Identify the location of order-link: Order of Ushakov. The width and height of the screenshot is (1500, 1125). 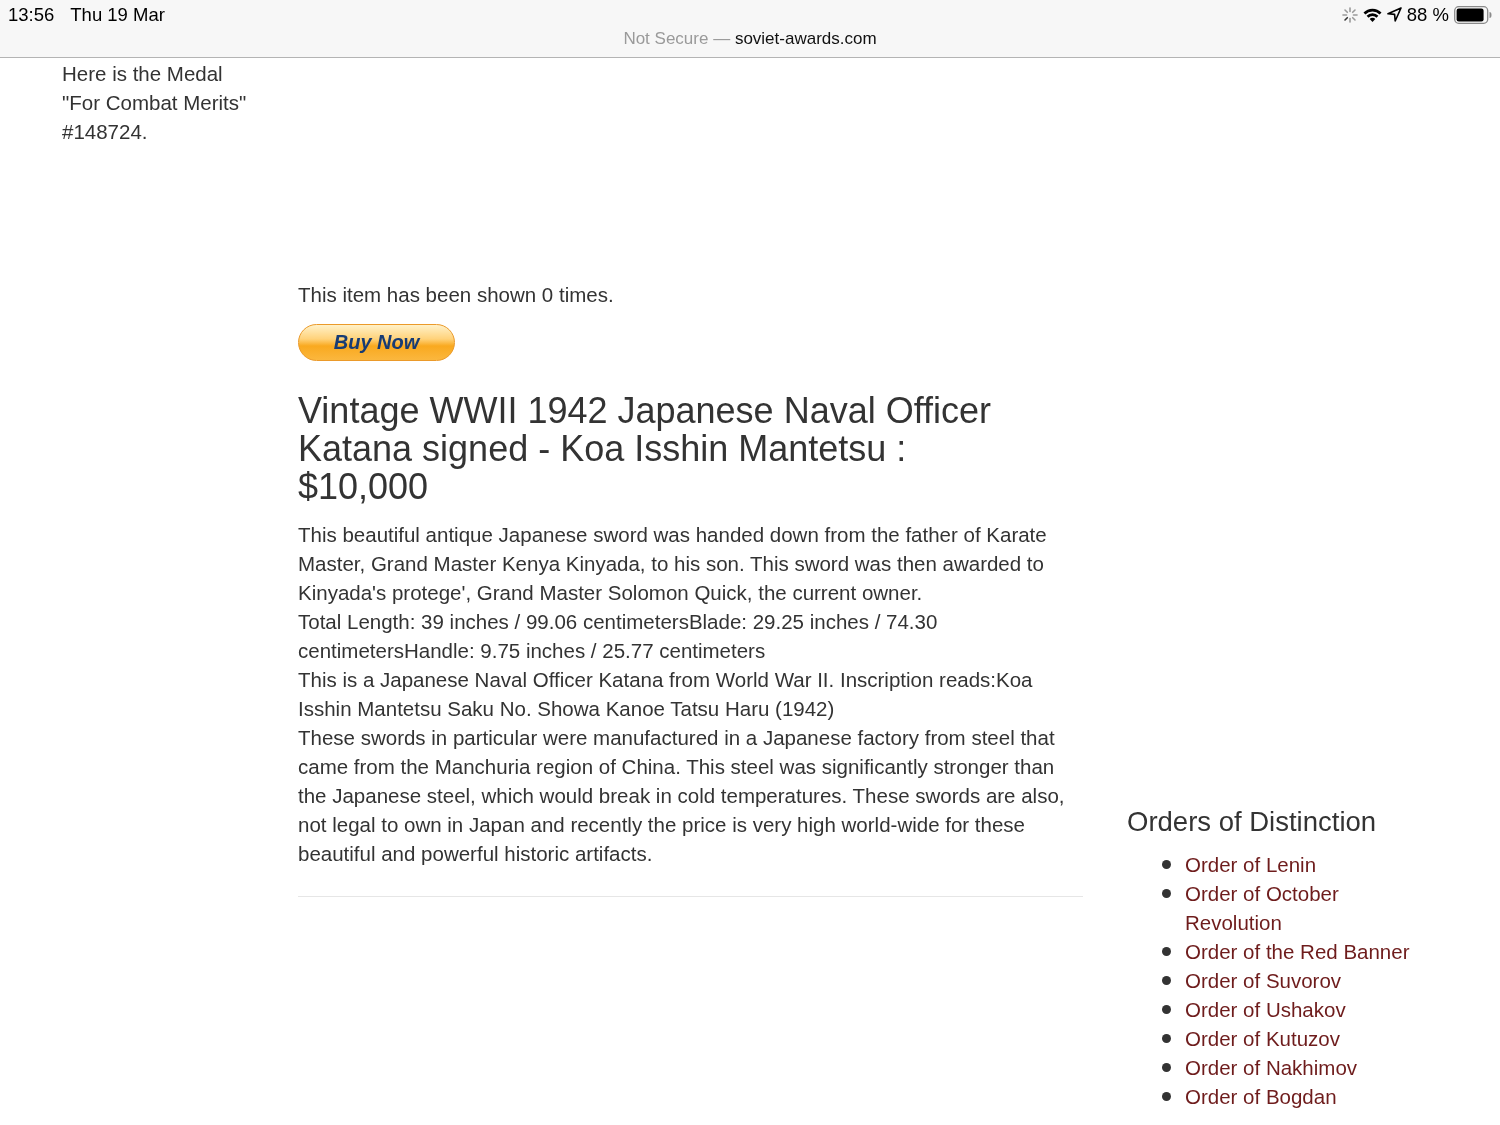
(1310, 1009).